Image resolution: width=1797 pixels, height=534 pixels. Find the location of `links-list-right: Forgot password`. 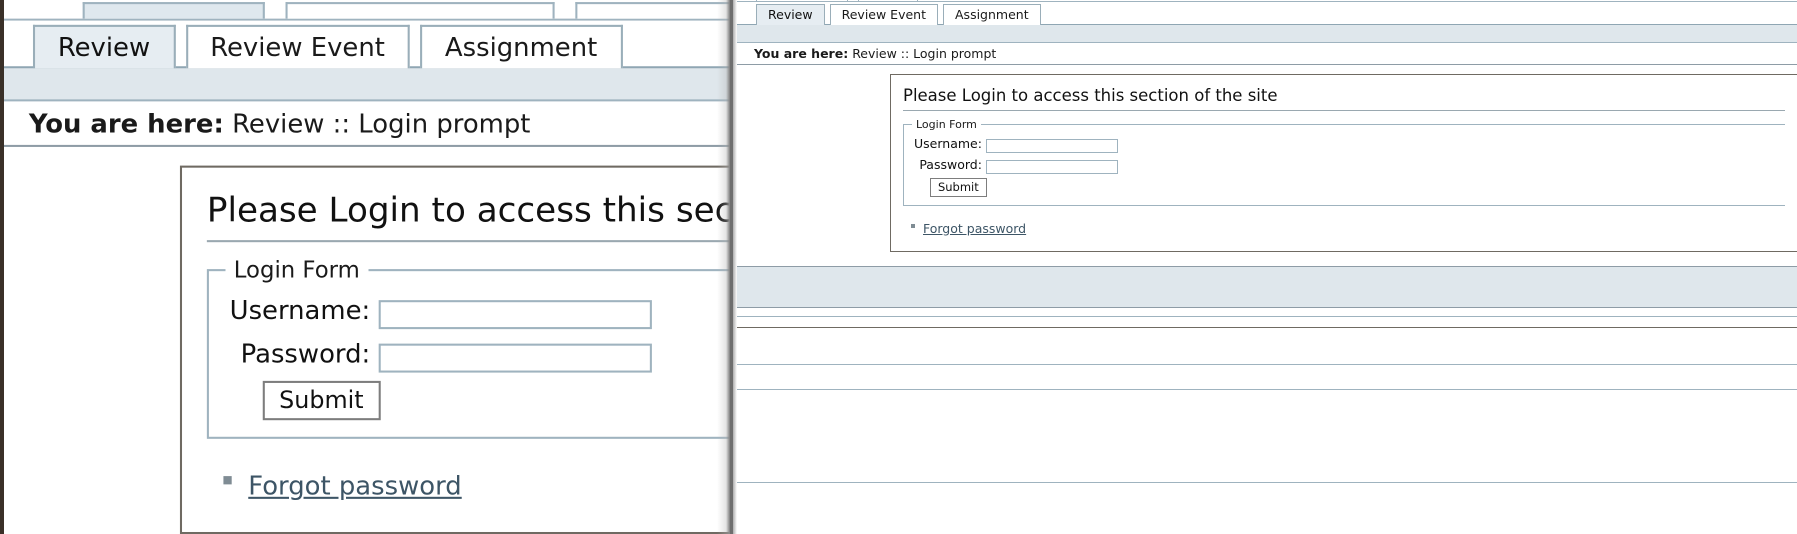

links-list-right: Forgot password is located at coordinates (1344, 227).